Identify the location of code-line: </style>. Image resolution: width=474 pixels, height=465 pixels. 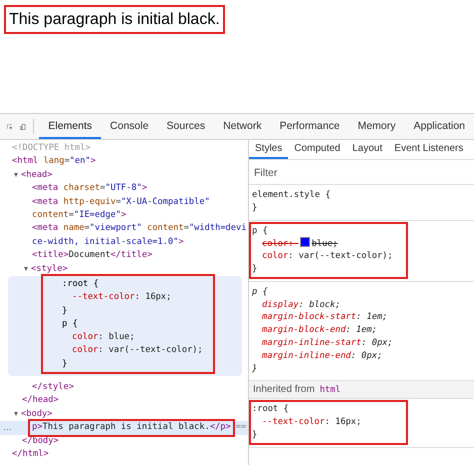
(53, 387).